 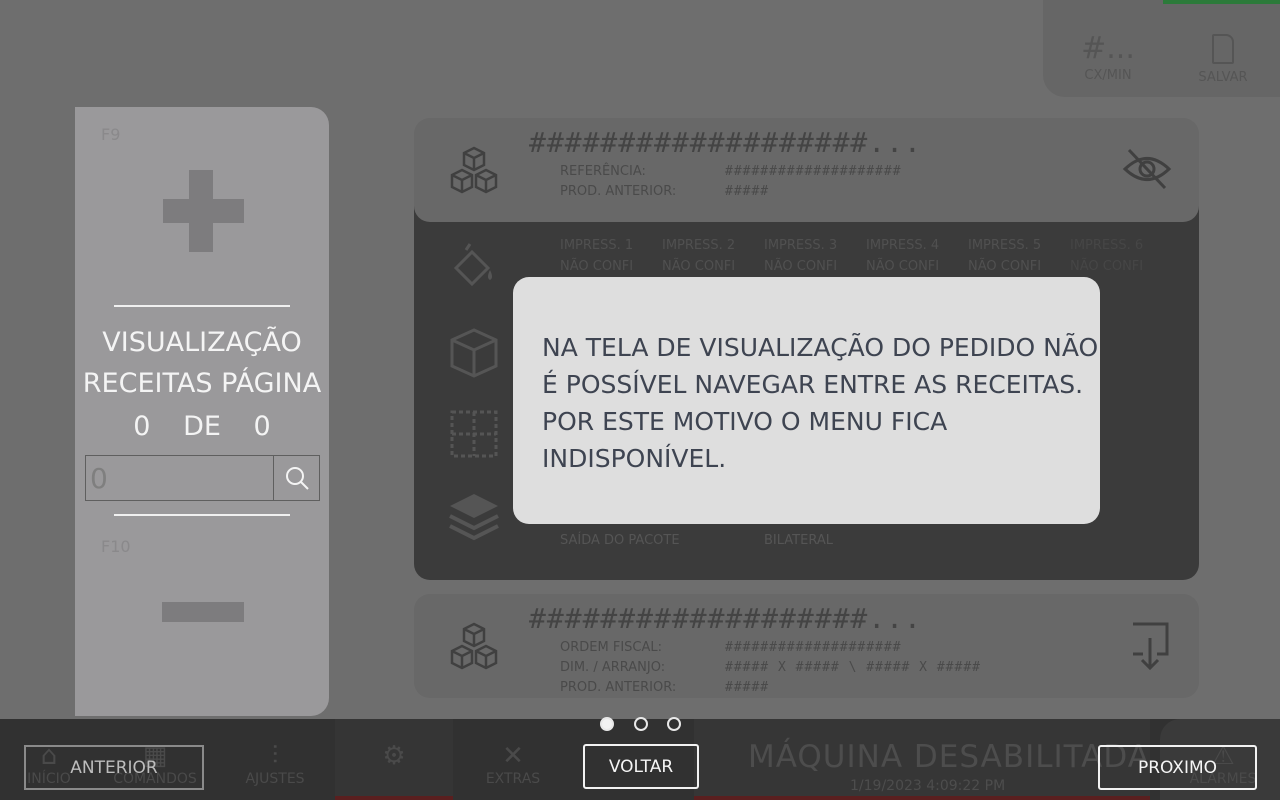 What do you see at coordinates (903, 256) in the screenshot?
I see `print-slot-4: IMPRESS. 4 NÃO CONFI` at bounding box center [903, 256].